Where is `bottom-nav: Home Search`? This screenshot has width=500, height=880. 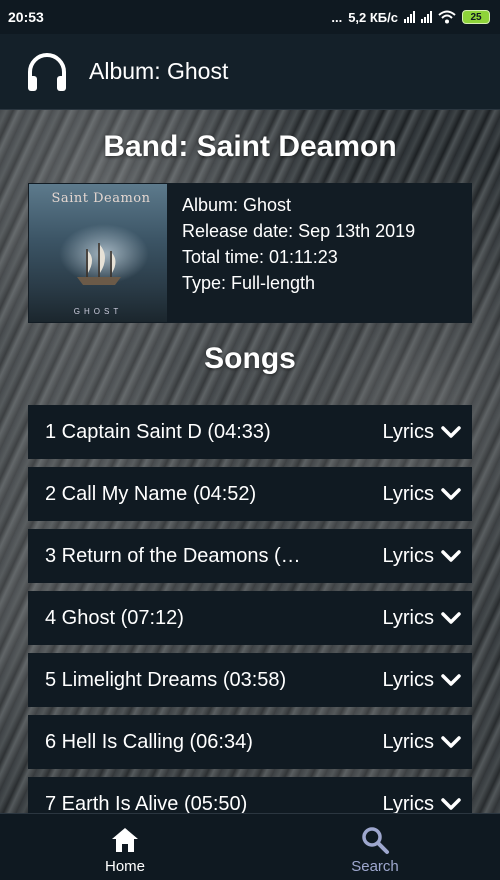
bottom-nav: Home Search is located at coordinates (250, 846).